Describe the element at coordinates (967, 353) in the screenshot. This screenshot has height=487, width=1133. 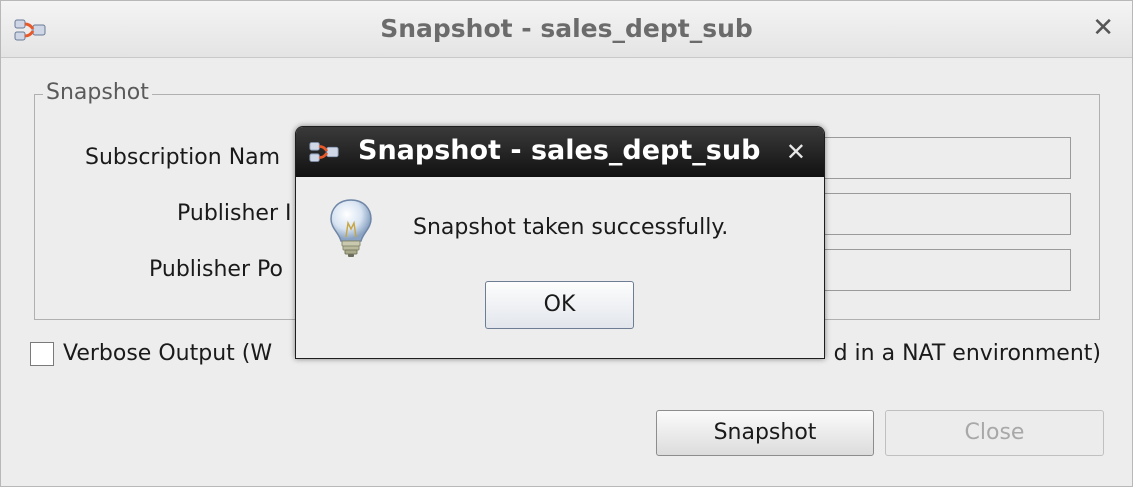
I see `verbose-output-label-tail: d in a NAT environment)` at that location.